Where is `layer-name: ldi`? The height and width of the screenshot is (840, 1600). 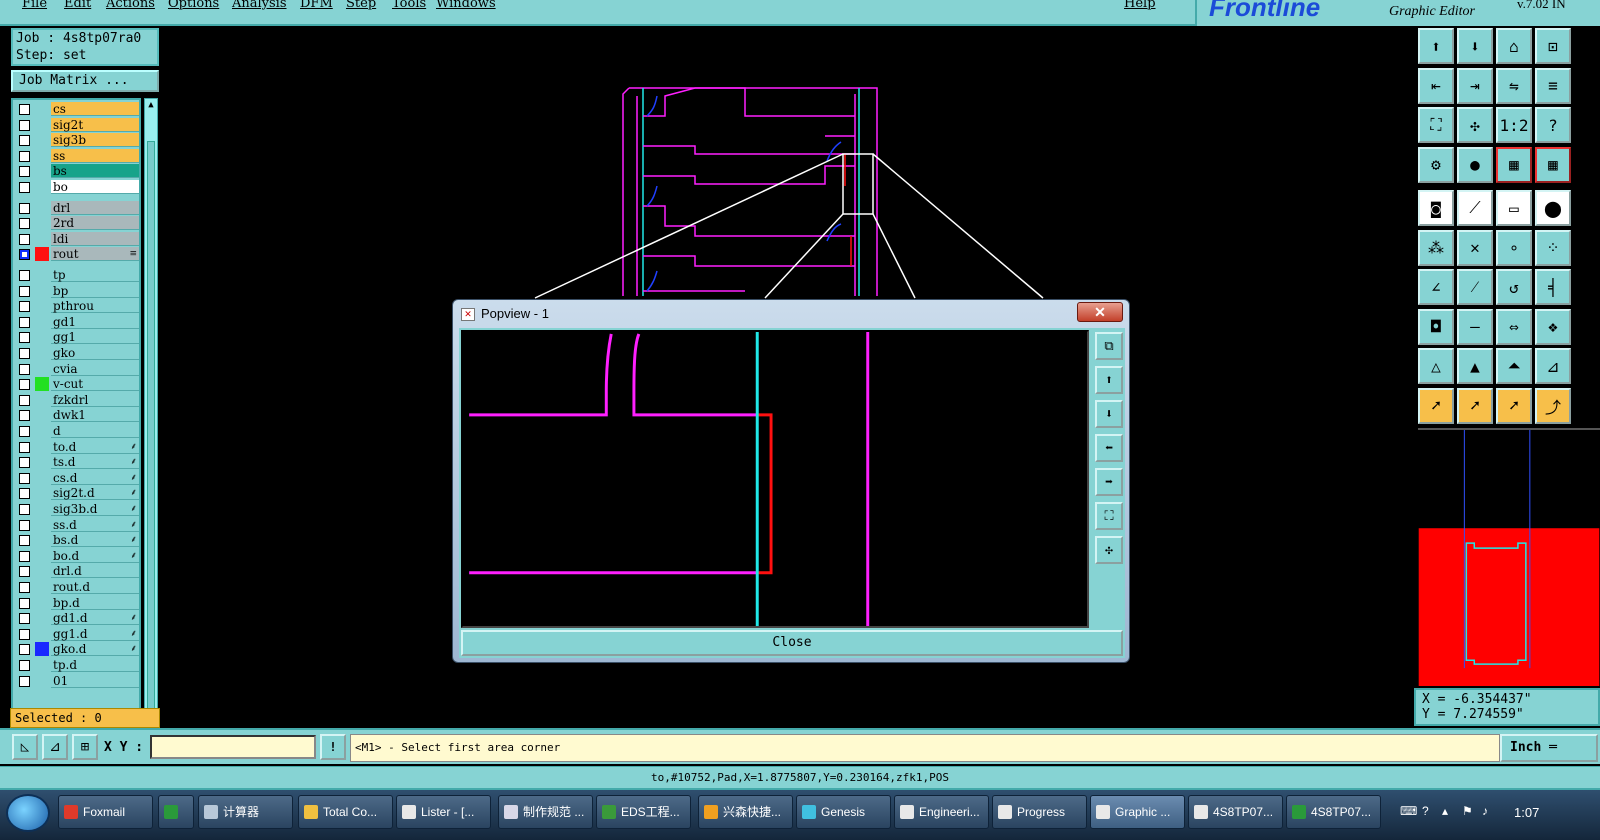
layer-name: ldi is located at coordinates (95, 238).